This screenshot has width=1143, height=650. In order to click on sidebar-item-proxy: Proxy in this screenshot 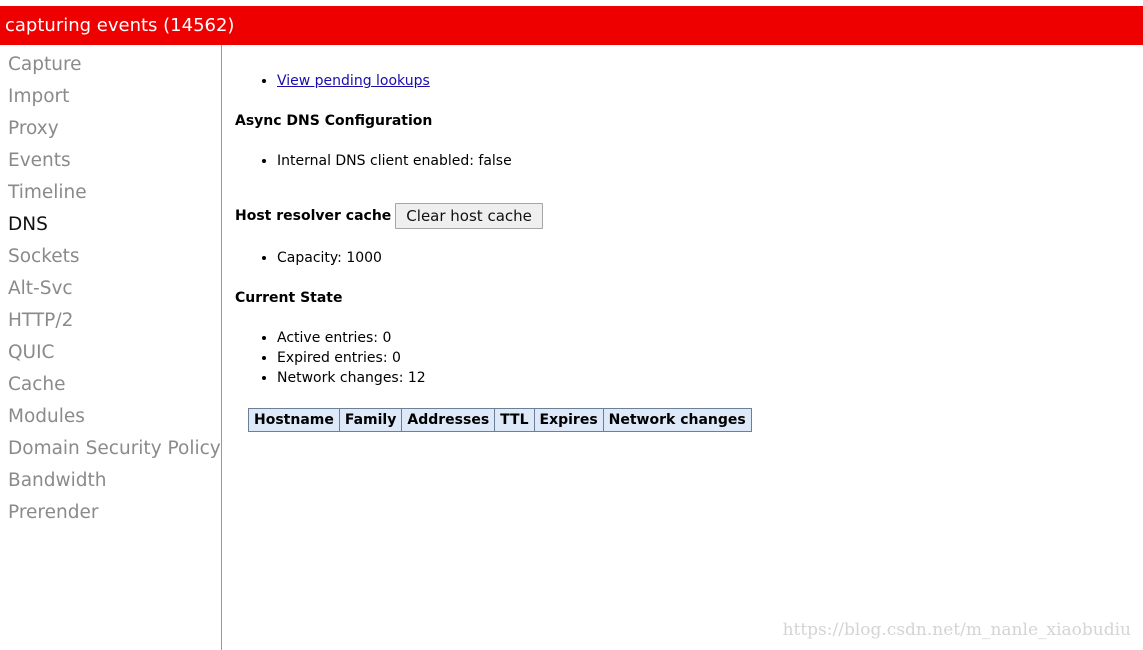, I will do `click(110, 129)`.